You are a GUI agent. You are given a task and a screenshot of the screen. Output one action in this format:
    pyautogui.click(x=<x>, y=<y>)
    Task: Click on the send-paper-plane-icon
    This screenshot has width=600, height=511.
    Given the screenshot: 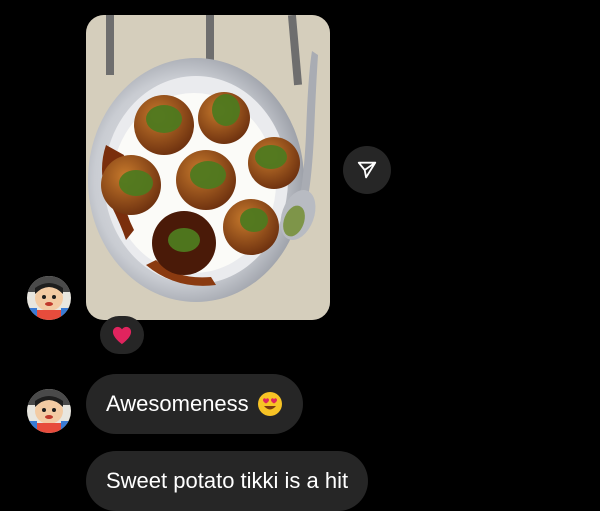 What is the action you would take?
    pyautogui.click(x=367, y=170)
    